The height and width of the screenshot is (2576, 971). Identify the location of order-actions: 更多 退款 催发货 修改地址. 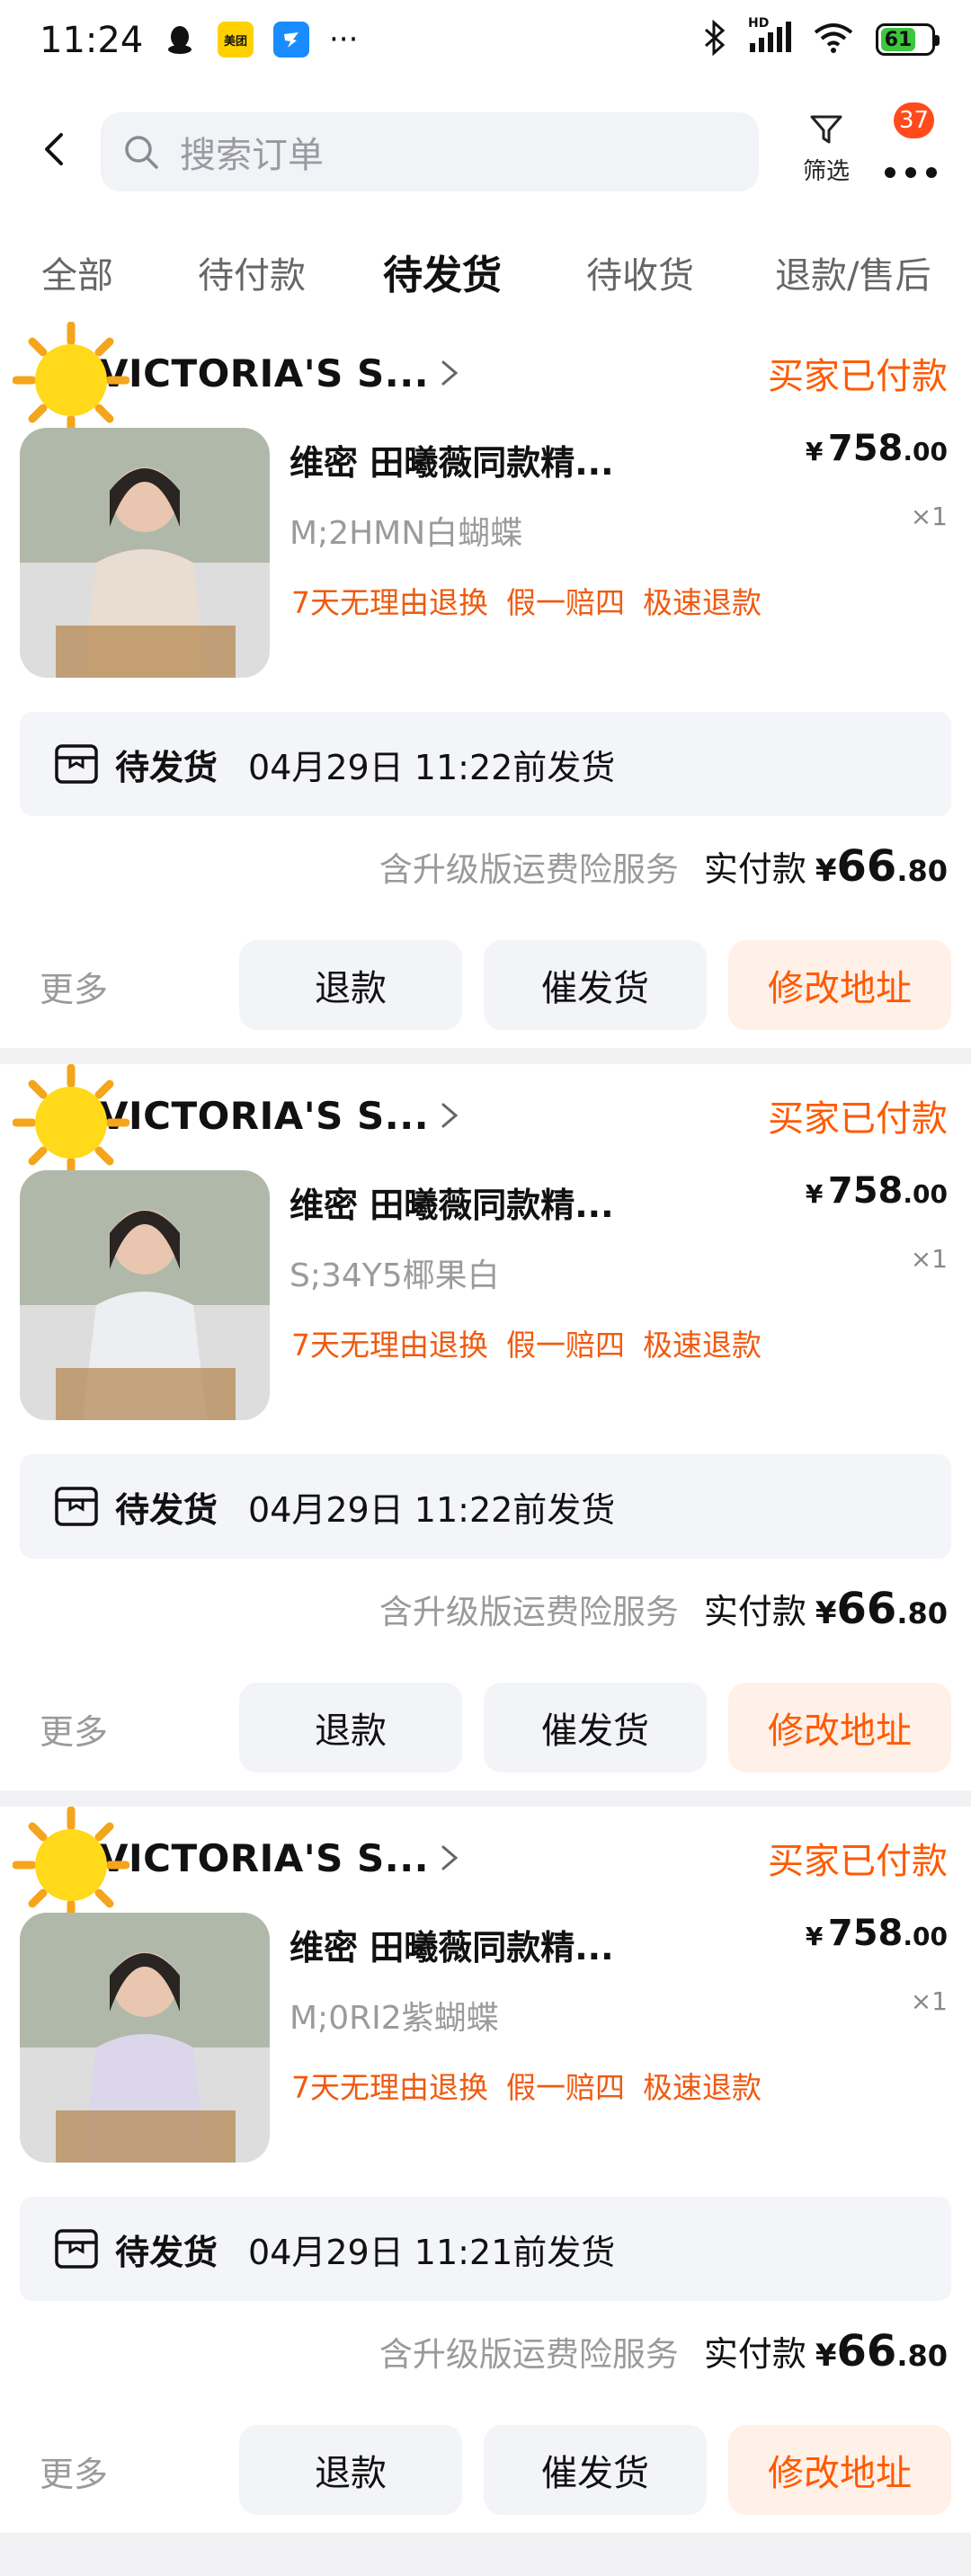
(485, 1727).